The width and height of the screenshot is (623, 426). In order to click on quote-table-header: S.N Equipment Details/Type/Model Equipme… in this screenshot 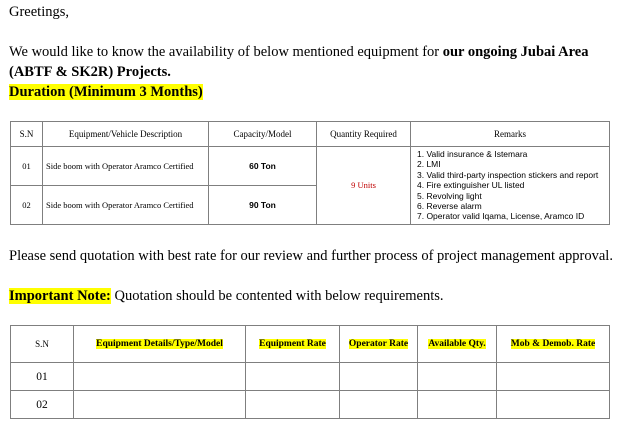, I will do `click(310, 344)`.